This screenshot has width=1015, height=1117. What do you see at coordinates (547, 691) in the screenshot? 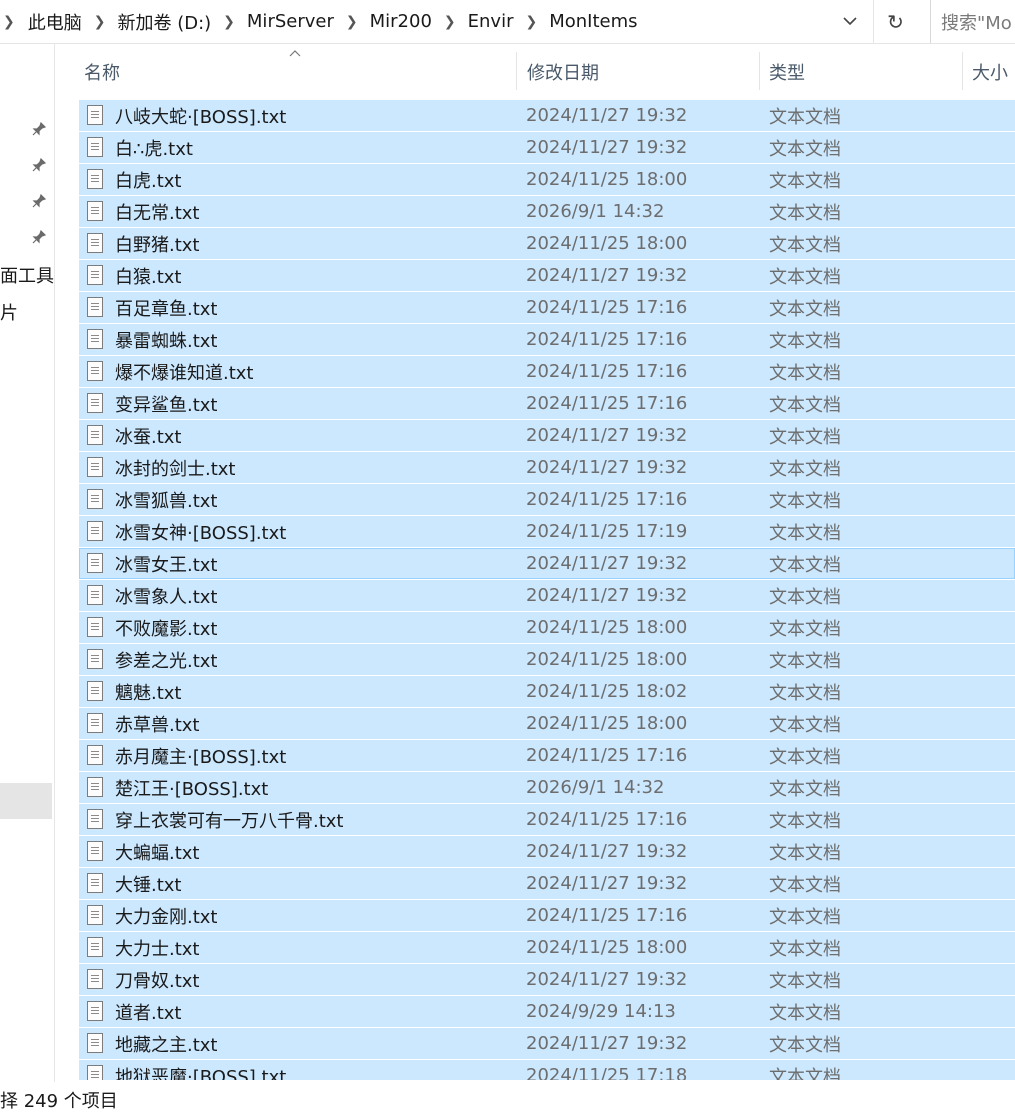
I see `file-row: 魑魅.txt 2024/11/25 18:02 文本文档` at bounding box center [547, 691].